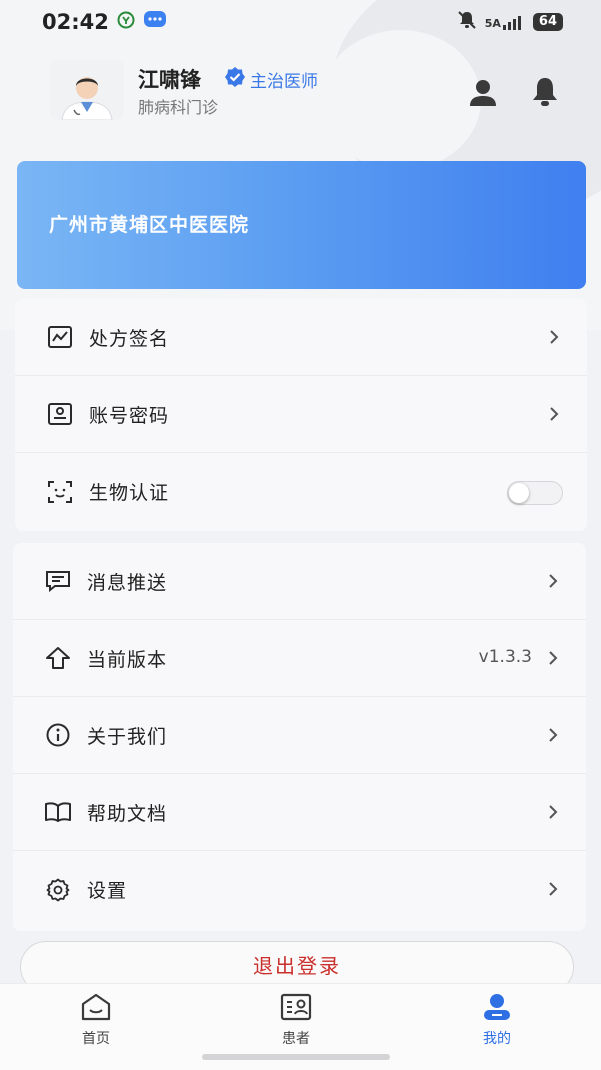 This screenshot has width=601, height=1070. What do you see at coordinates (519, 493) in the screenshot?
I see `toggle-knob` at bounding box center [519, 493].